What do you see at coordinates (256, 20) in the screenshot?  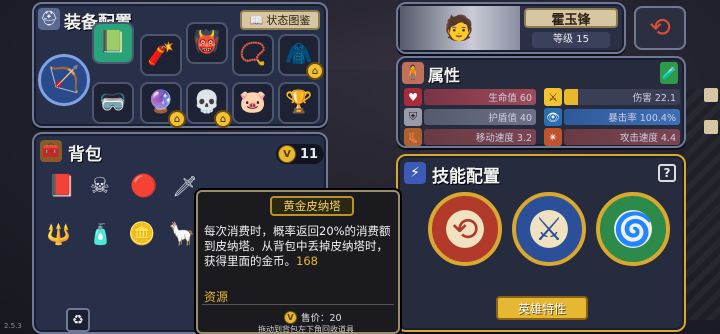 I see `codex-icon: 📖` at bounding box center [256, 20].